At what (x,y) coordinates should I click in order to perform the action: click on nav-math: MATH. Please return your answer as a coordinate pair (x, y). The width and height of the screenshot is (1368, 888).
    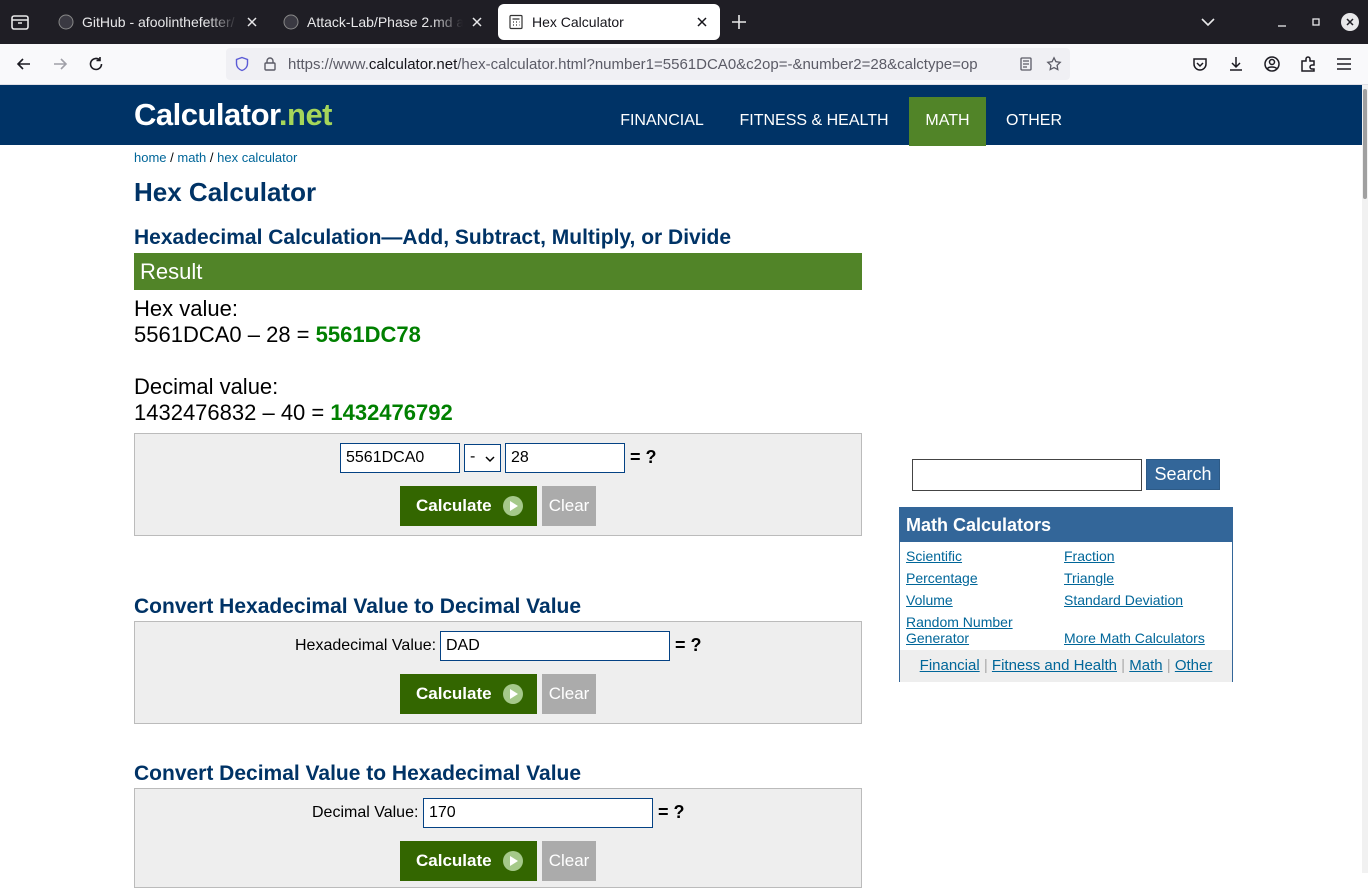
    Looking at the image, I should click on (947, 121).